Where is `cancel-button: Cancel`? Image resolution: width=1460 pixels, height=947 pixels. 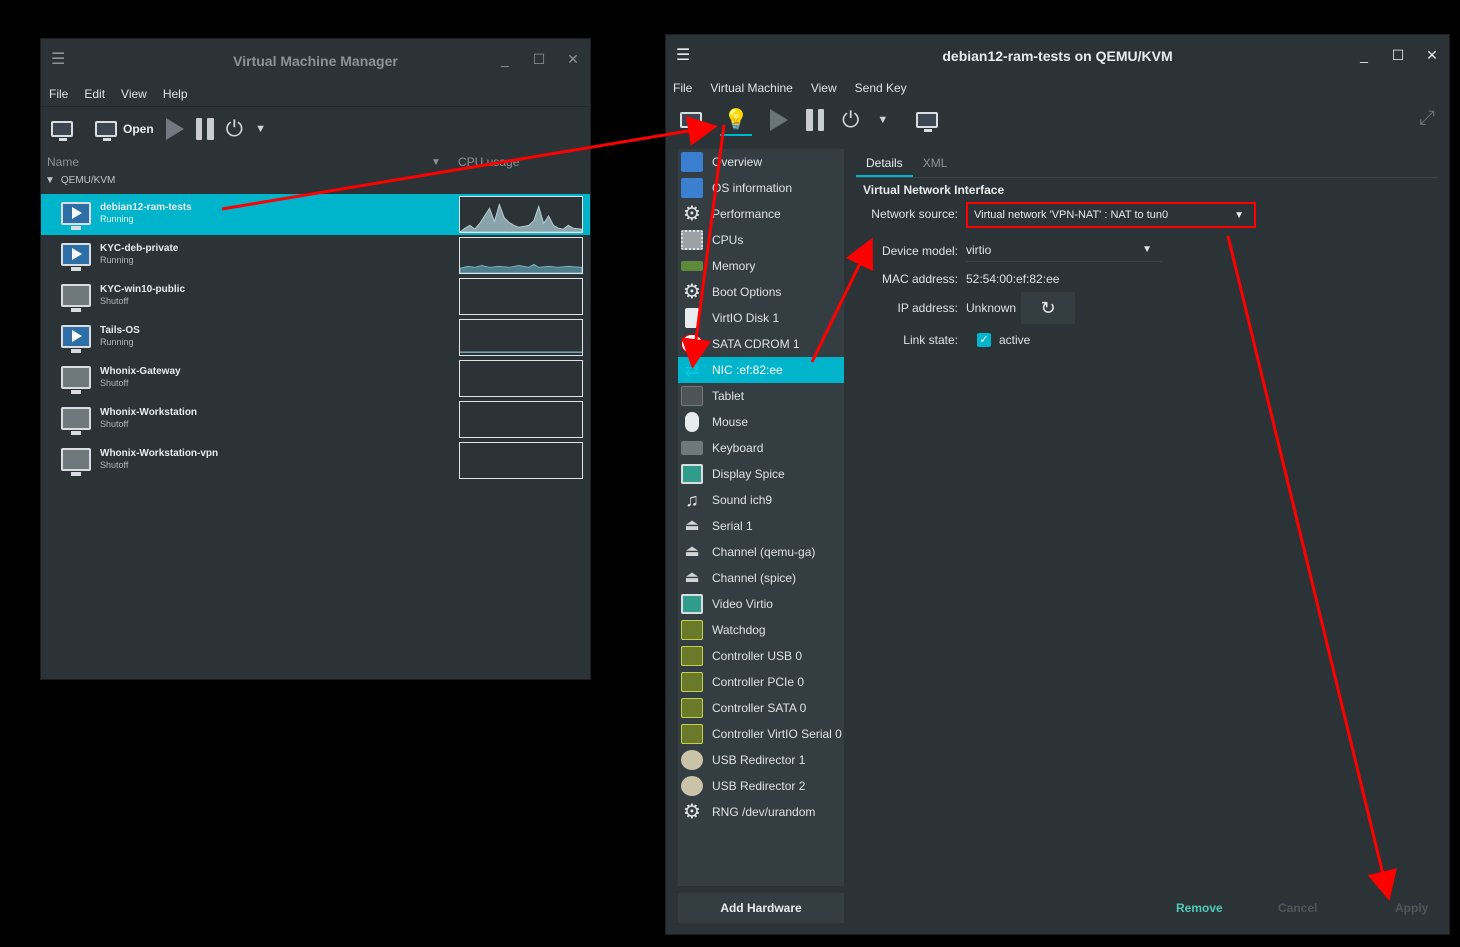
cancel-button: Cancel is located at coordinates (1297, 908).